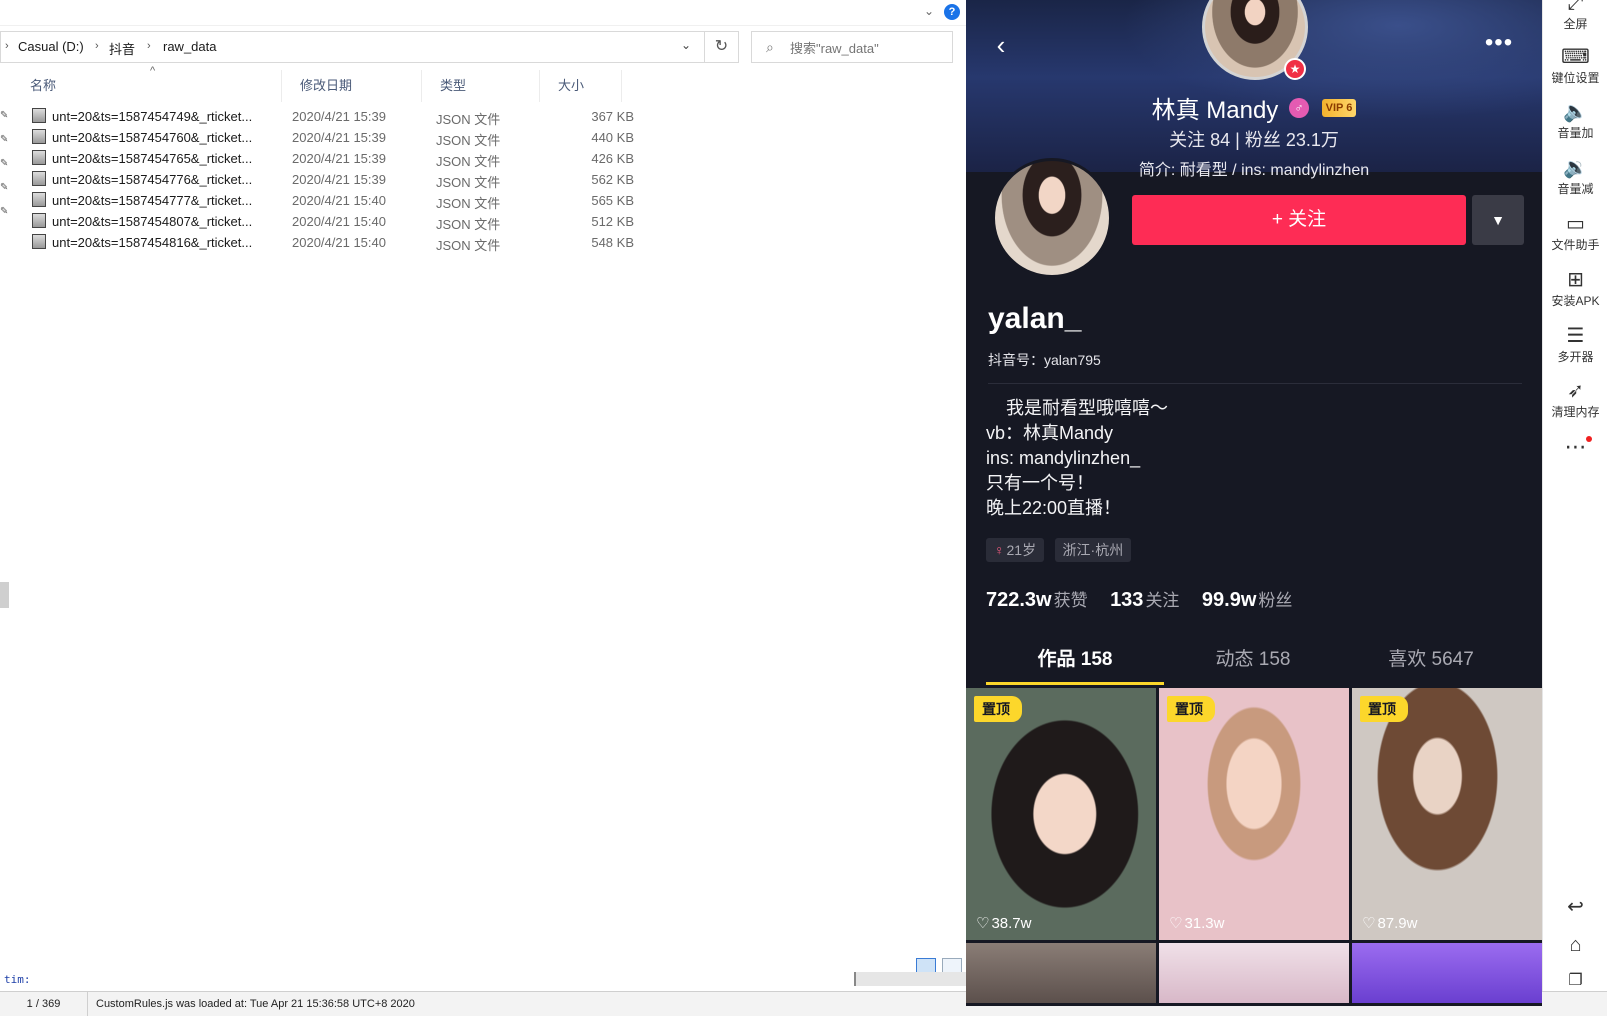 This screenshot has width=1607, height=1016. Describe the element at coordinates (1575, 289) in the screenshot. I see `toolbar-install-apk: ⊞ 安装APK` at that location.